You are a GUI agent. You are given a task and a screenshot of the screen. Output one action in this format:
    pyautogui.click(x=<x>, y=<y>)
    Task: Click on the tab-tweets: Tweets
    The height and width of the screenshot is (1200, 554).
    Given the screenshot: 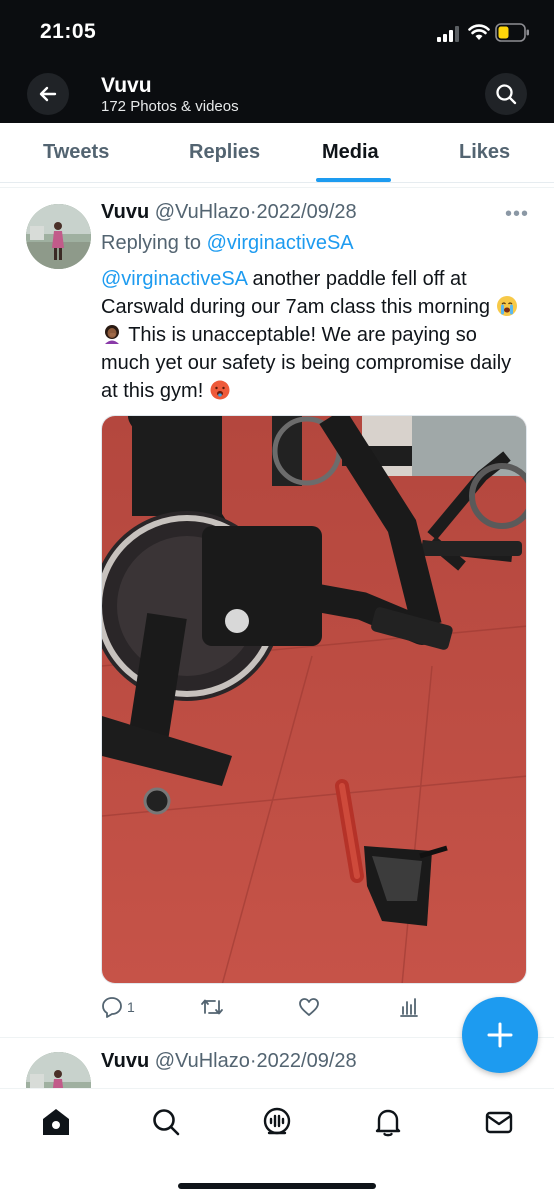 What is the action you would take?
    pyautogui.click(x=76, y=152)
    